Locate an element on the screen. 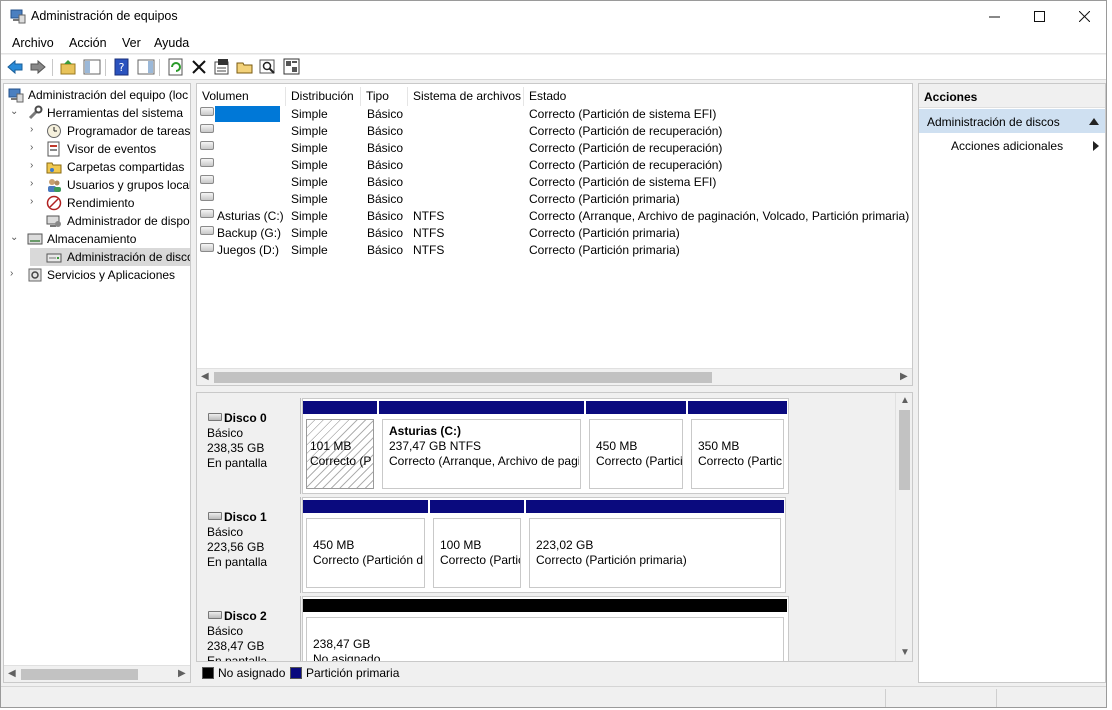 The height and width of the screenshot is (710, 1112). tree-label: Carpetas compartidas is located at coordinates (126, 167).